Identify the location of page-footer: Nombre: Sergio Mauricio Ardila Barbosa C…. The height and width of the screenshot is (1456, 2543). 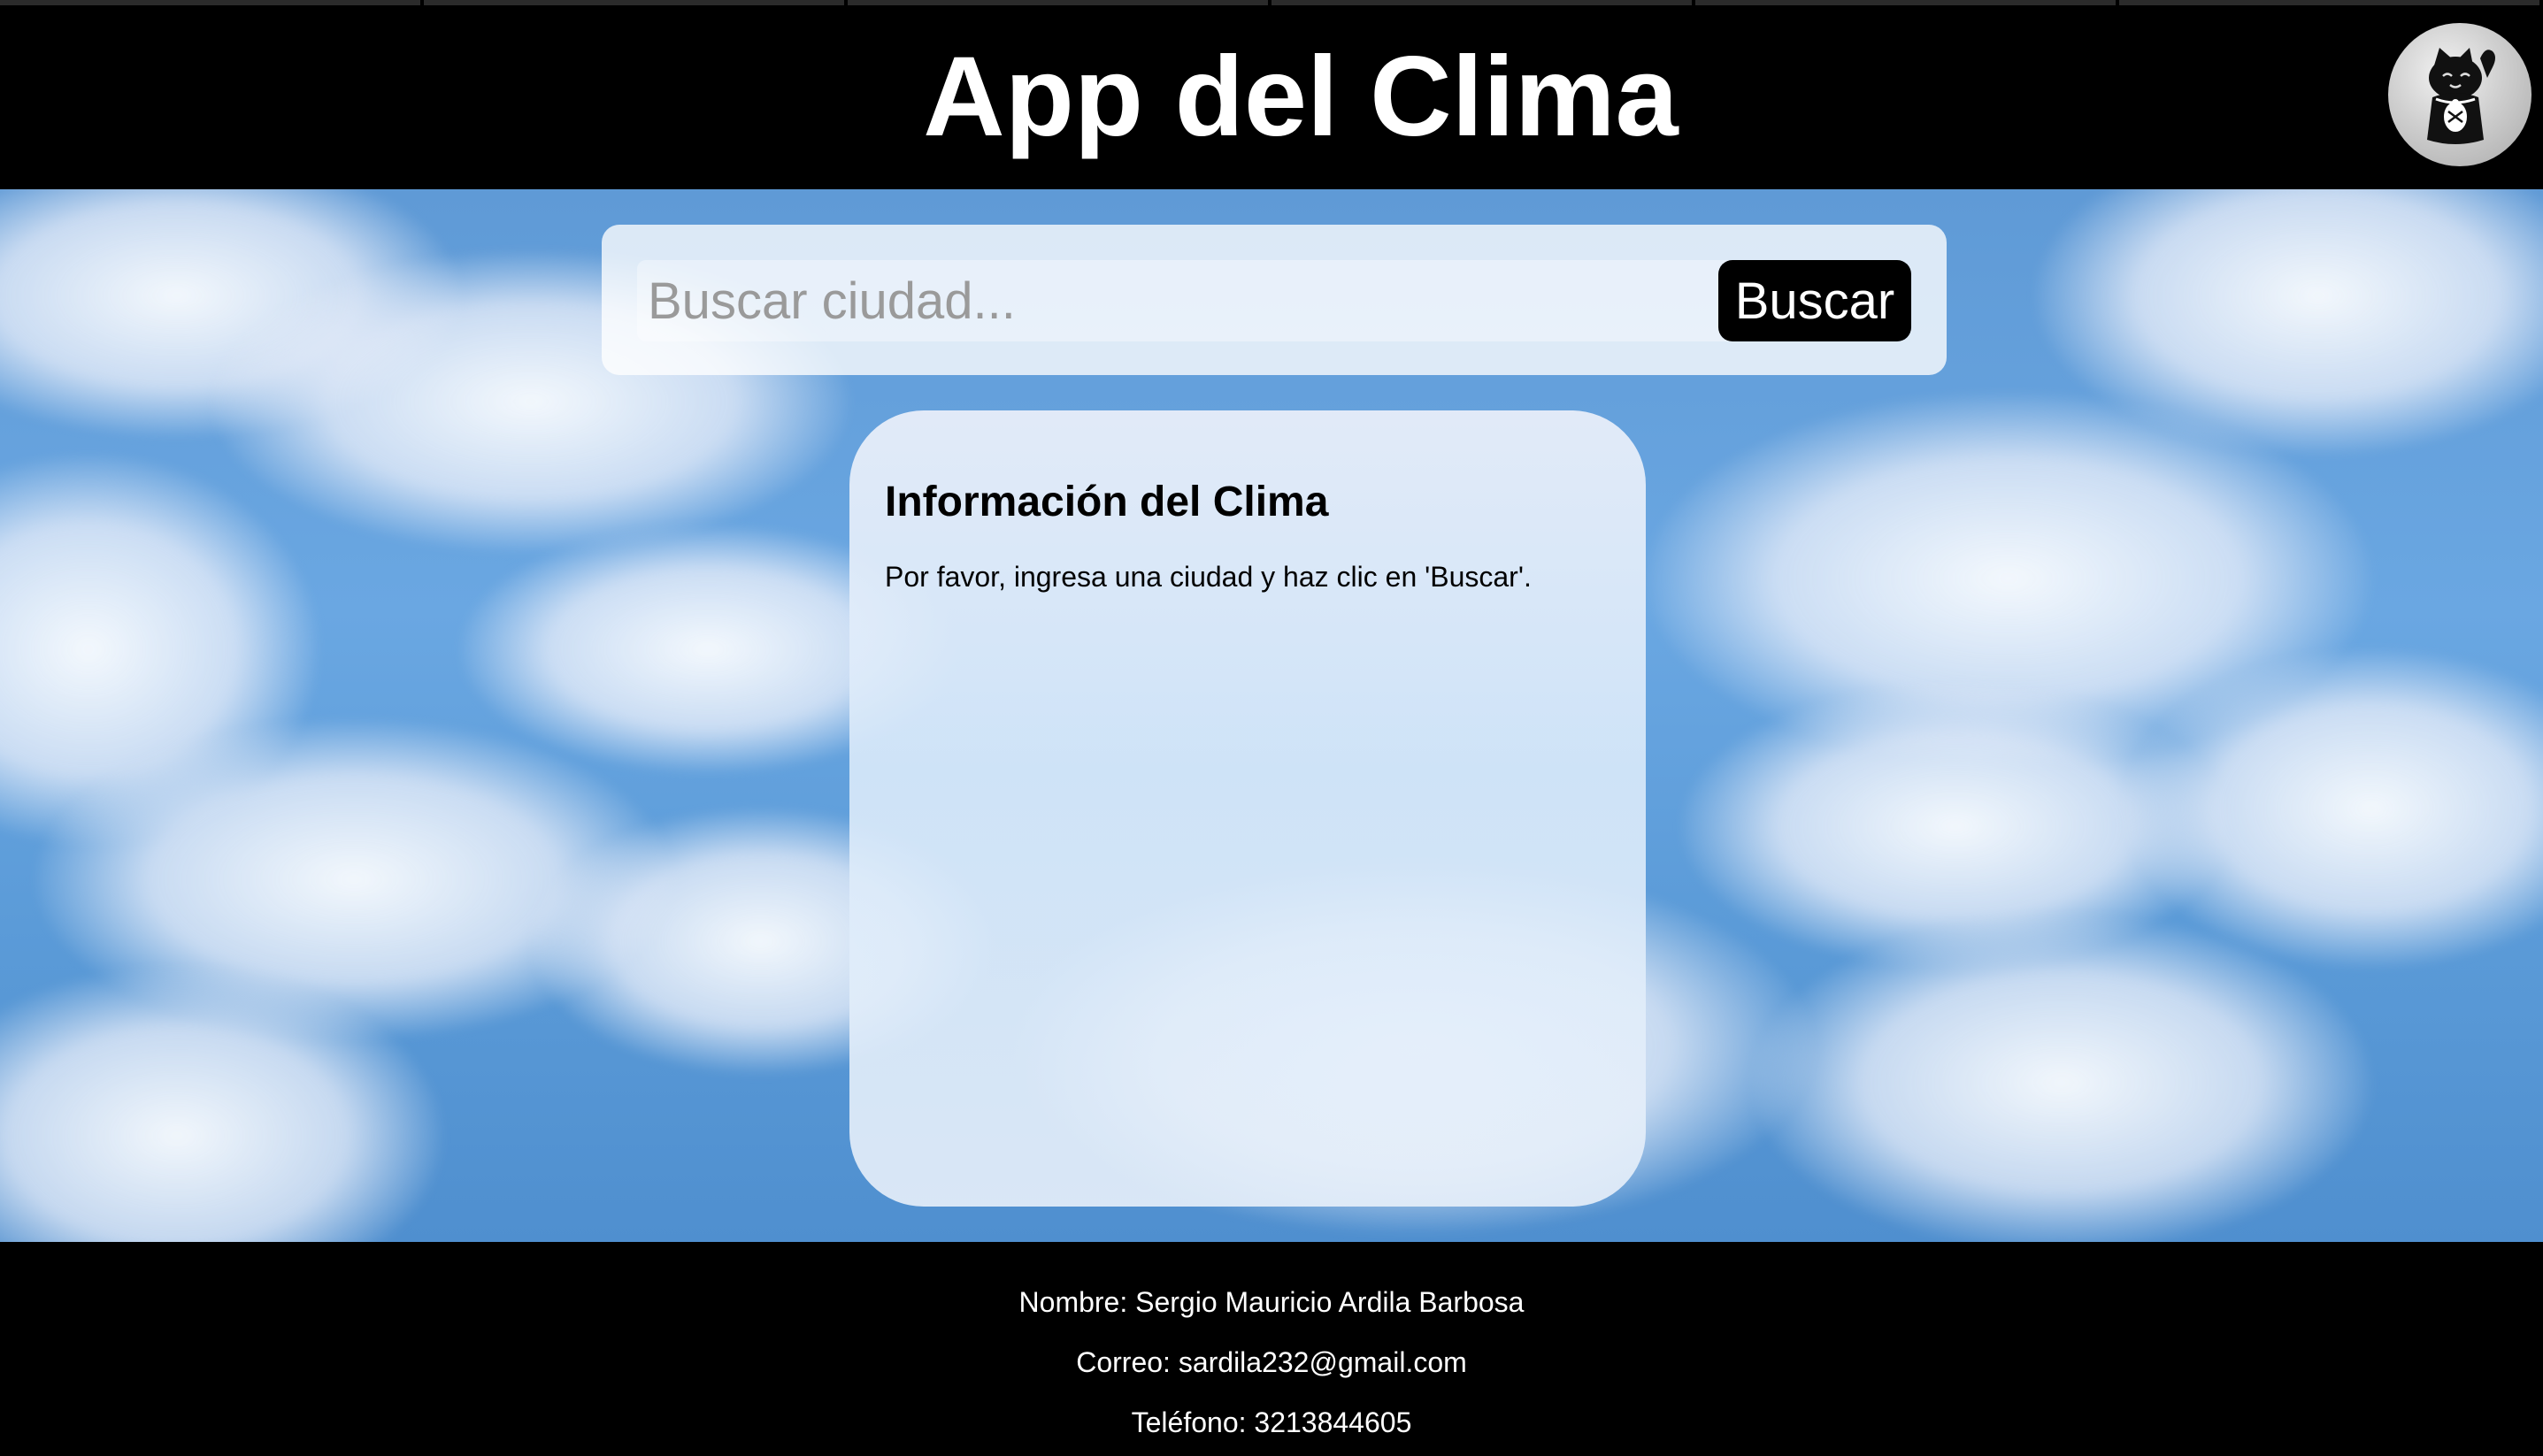
(1271, 1349).